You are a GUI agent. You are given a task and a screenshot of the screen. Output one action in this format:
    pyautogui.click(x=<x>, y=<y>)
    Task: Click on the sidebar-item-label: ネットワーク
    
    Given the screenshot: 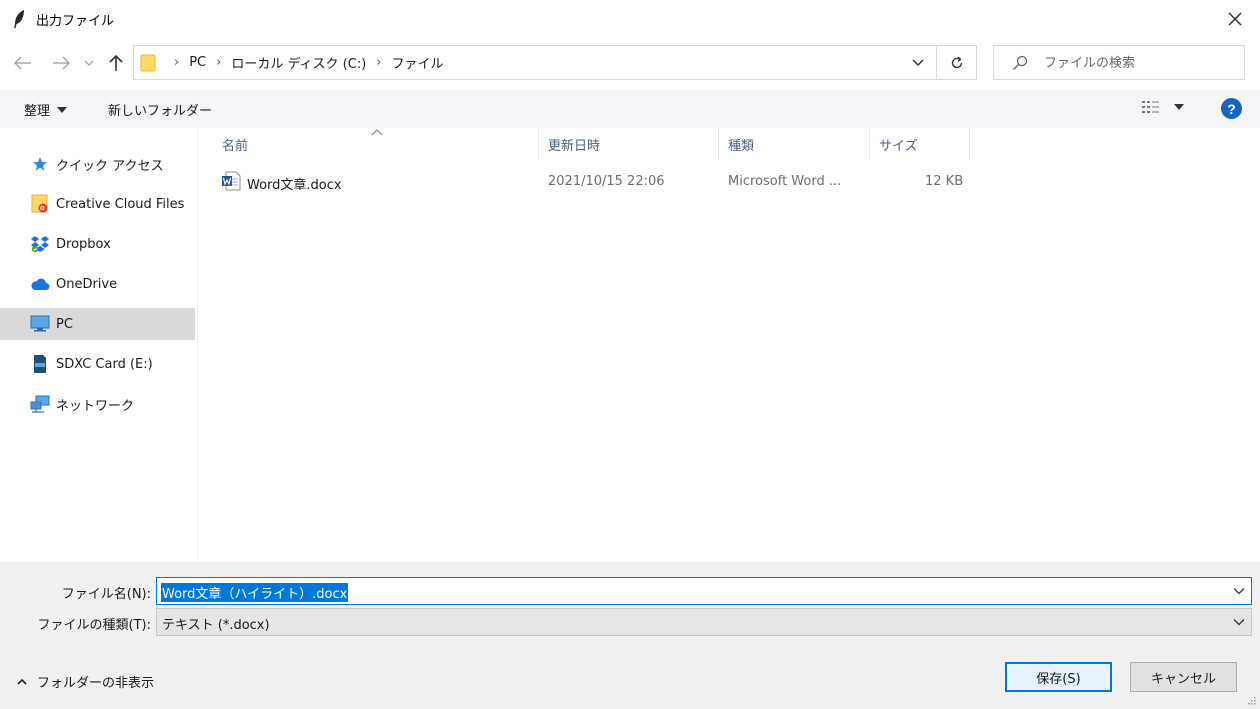 What is the action you would take?
    pyautogui.click(x=95, y=406)
    